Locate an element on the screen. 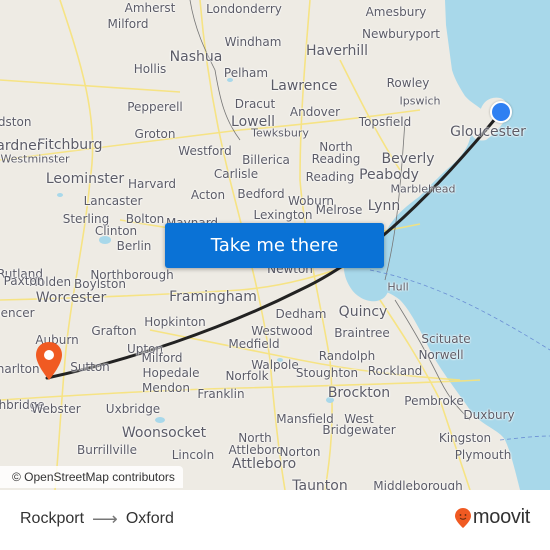 Image resolution: width=550 pixels, height=550 pixels. place-label: Clinton is located at coordinates (116, 231).